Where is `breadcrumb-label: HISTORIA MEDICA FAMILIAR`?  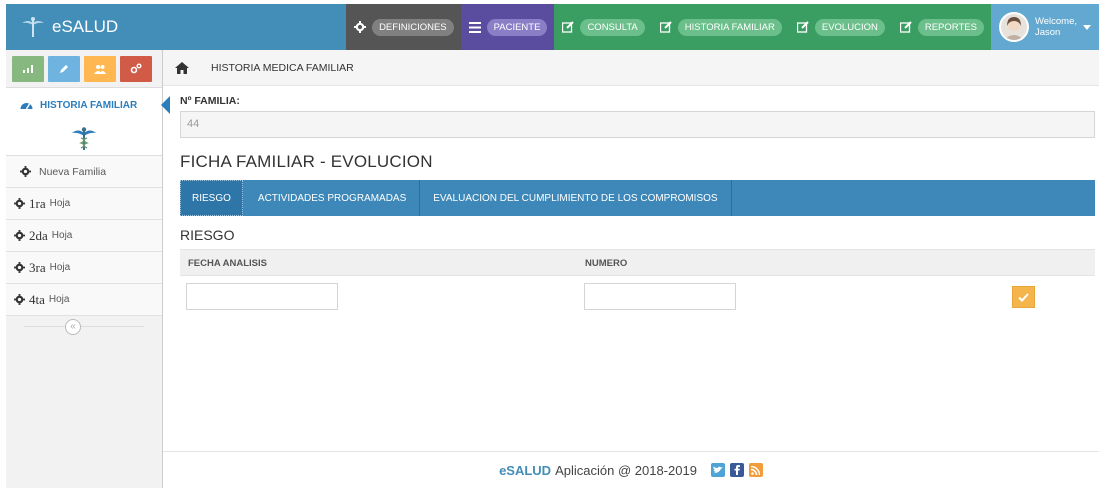 breadcrumb-label: HISTORIA MEDICA FAMILIAR is located at coordinates (282, 67).